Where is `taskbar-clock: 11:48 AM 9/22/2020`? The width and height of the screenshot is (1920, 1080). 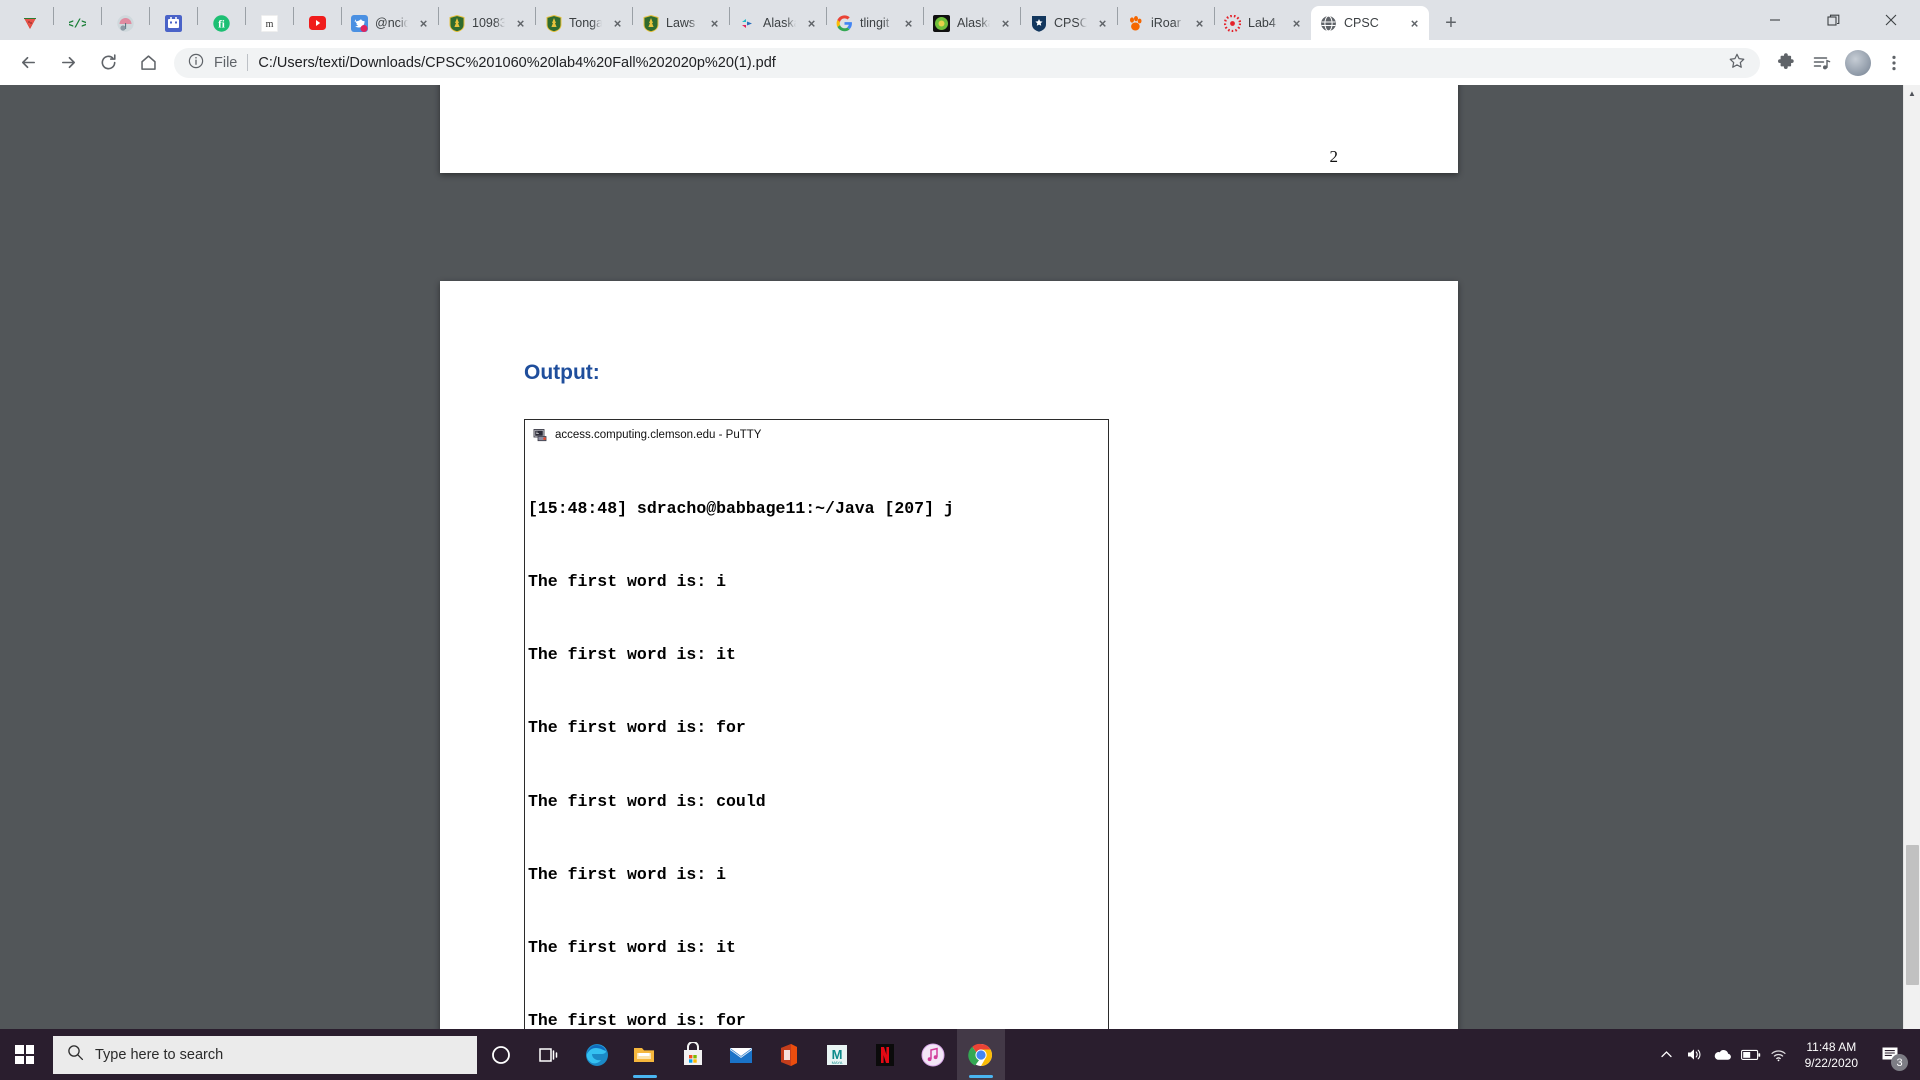 taskbar-clock: 11:48 AM 9/22/2020 is located at coordinates (1831, 1055).